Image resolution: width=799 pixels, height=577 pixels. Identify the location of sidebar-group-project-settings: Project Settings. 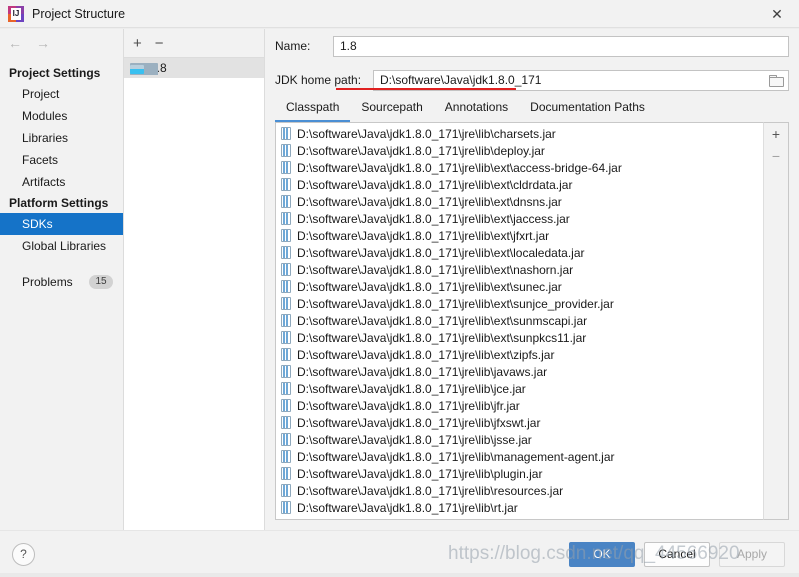
(55, 73).